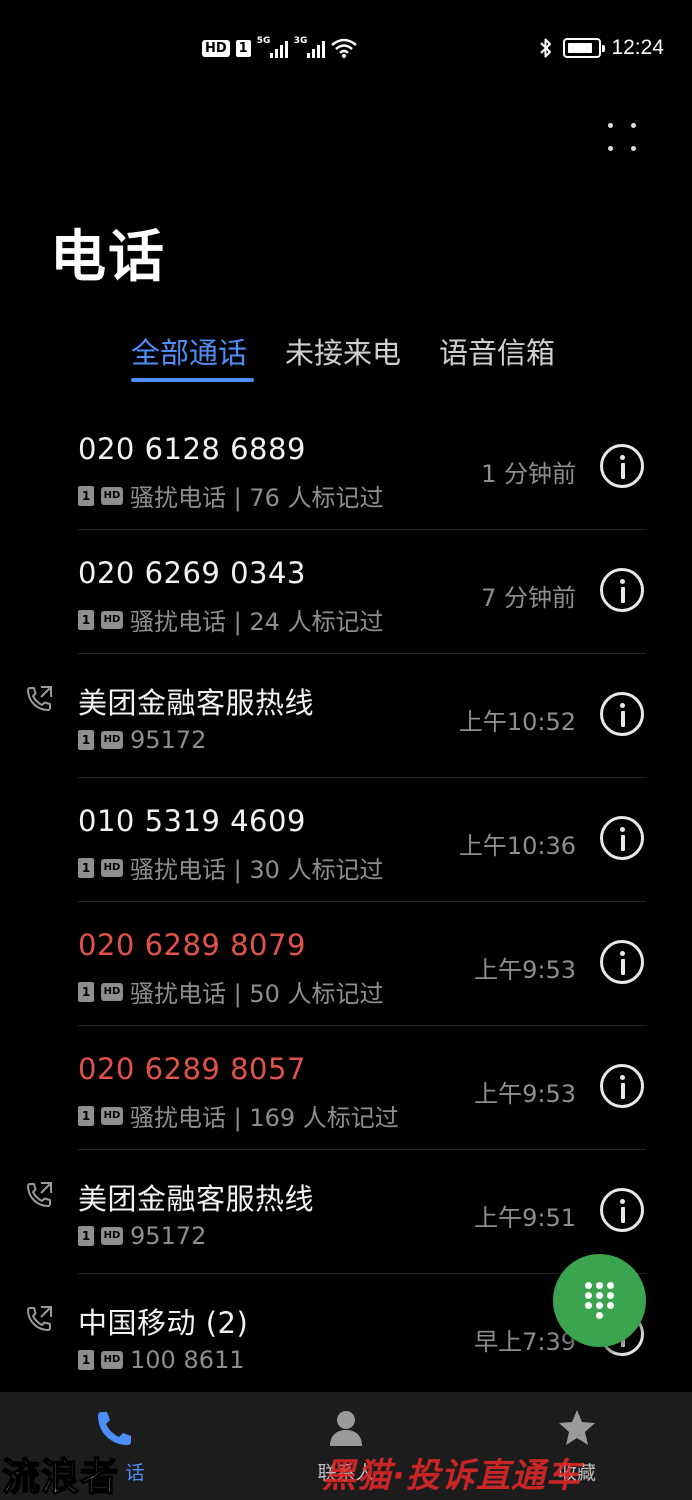 The width and height of the screenshot is (692, 1500). I want to click on status-bar: HD 1 5G 3G 12:24, so click(346, 50).